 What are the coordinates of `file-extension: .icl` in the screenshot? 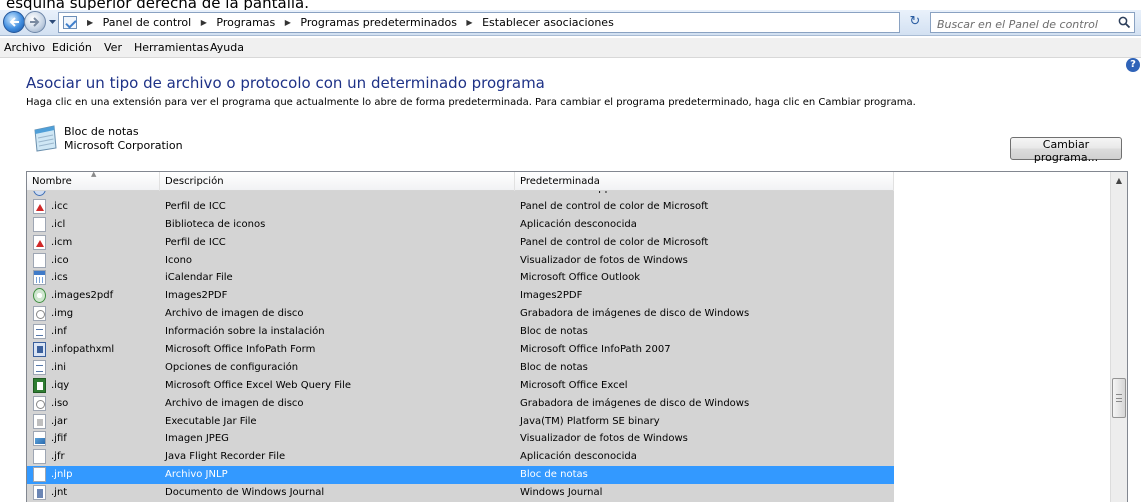 It's located at (58, 224).